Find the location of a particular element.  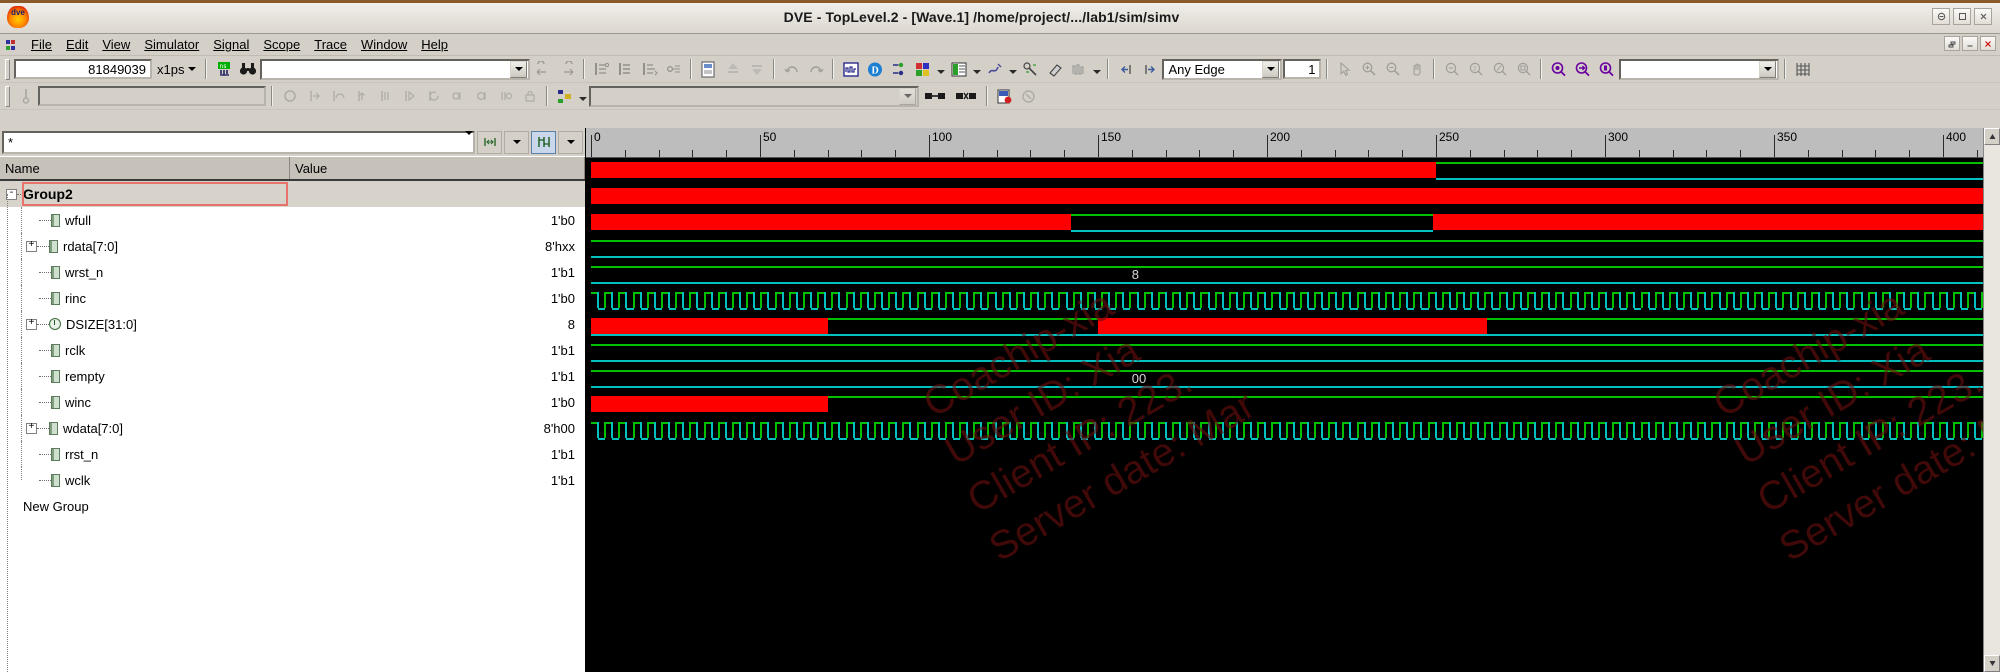

search-combo is located at coordinates (395, 69).